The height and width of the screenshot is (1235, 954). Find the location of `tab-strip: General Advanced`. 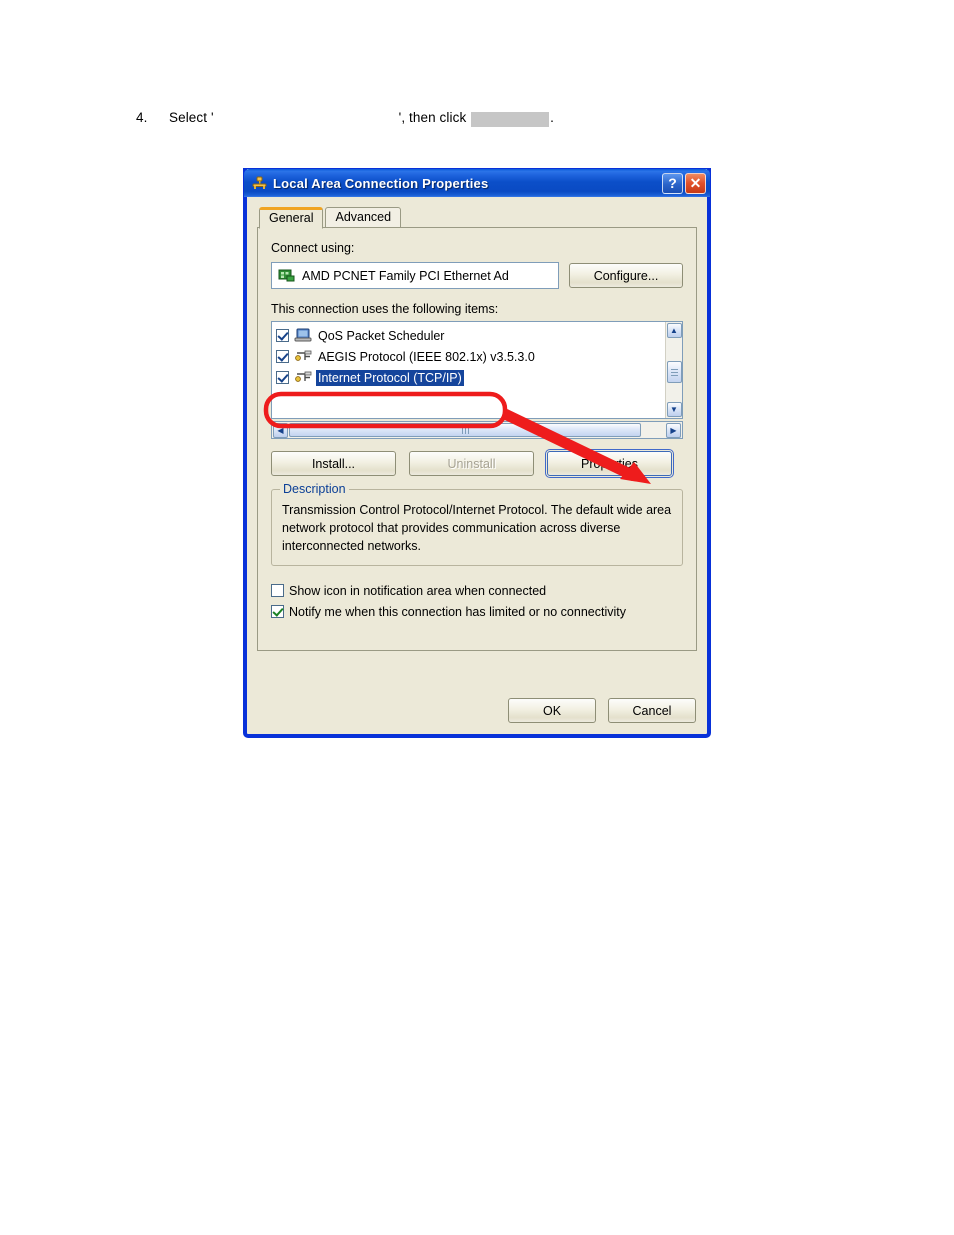

tab-strip: General Advanced is located at coordinates (477, 217).